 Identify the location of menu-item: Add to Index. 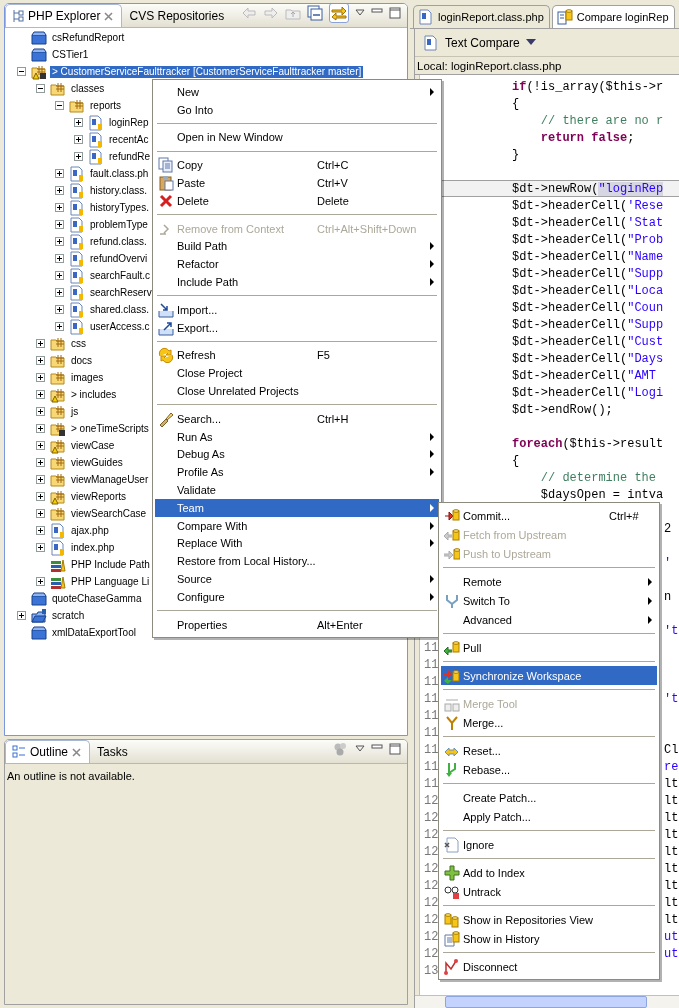
(549, 872).